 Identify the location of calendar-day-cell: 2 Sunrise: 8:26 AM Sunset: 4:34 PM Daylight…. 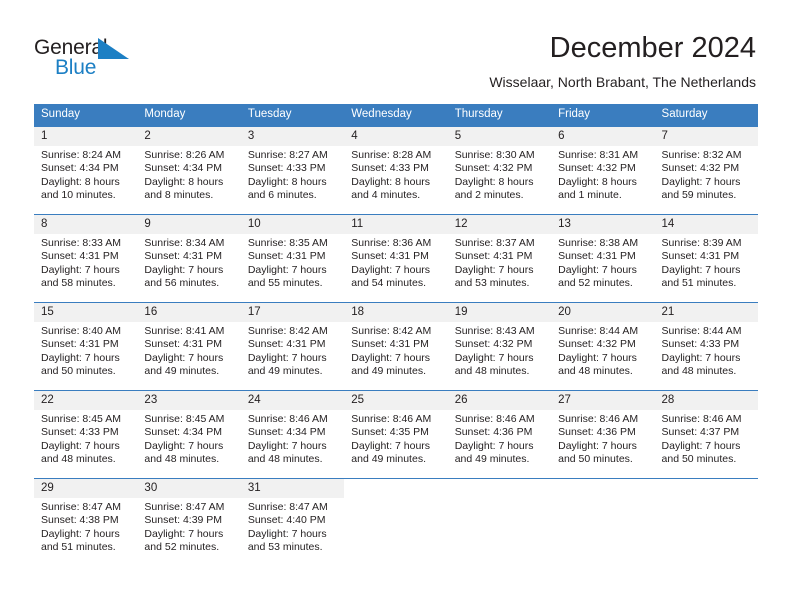
(189, 170).